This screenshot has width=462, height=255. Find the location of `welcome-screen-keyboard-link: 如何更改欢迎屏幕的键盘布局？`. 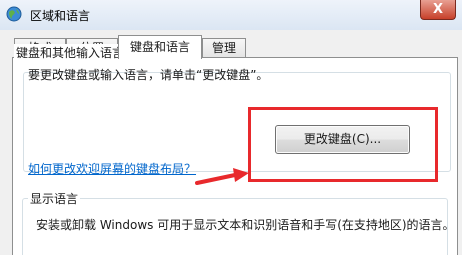

welcome-screen-keyboard-link: 如何更改欢迎屏幕的键盘布局？ is located at coordinates (112, 168).